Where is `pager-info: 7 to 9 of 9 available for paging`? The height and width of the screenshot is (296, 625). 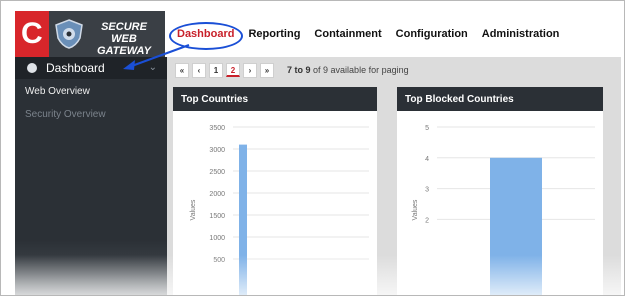
pager-info: 7 to 9 of 9 available for paging is located at coordinates (348, 70).